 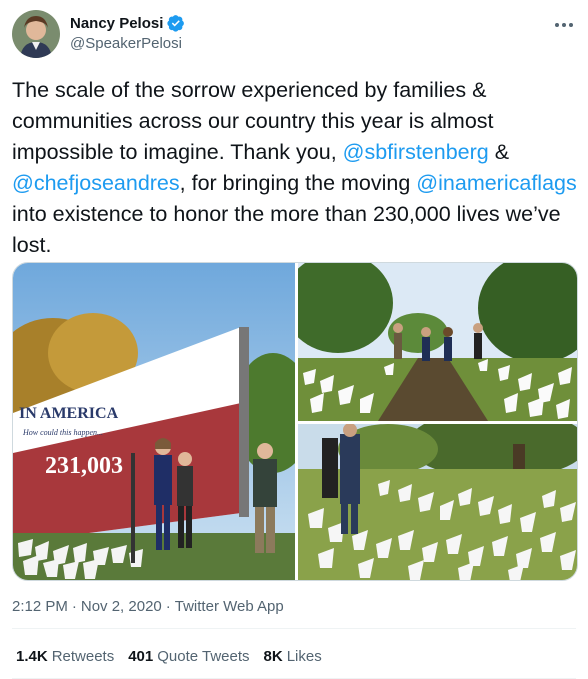 I want to click on likes-label: Likes, so click(x=304, y=656).